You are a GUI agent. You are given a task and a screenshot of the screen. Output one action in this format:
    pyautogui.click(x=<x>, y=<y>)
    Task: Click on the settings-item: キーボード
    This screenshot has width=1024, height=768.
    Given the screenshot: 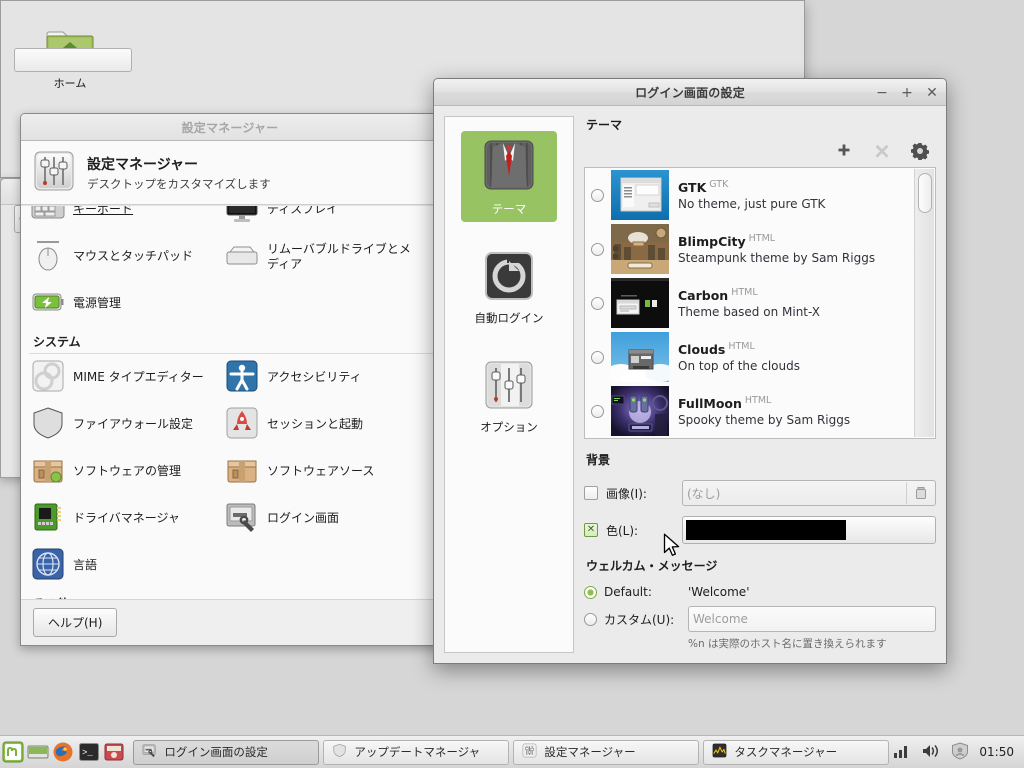 What is the action you would take?
    pyautogui.click(x=126, y=219)
    